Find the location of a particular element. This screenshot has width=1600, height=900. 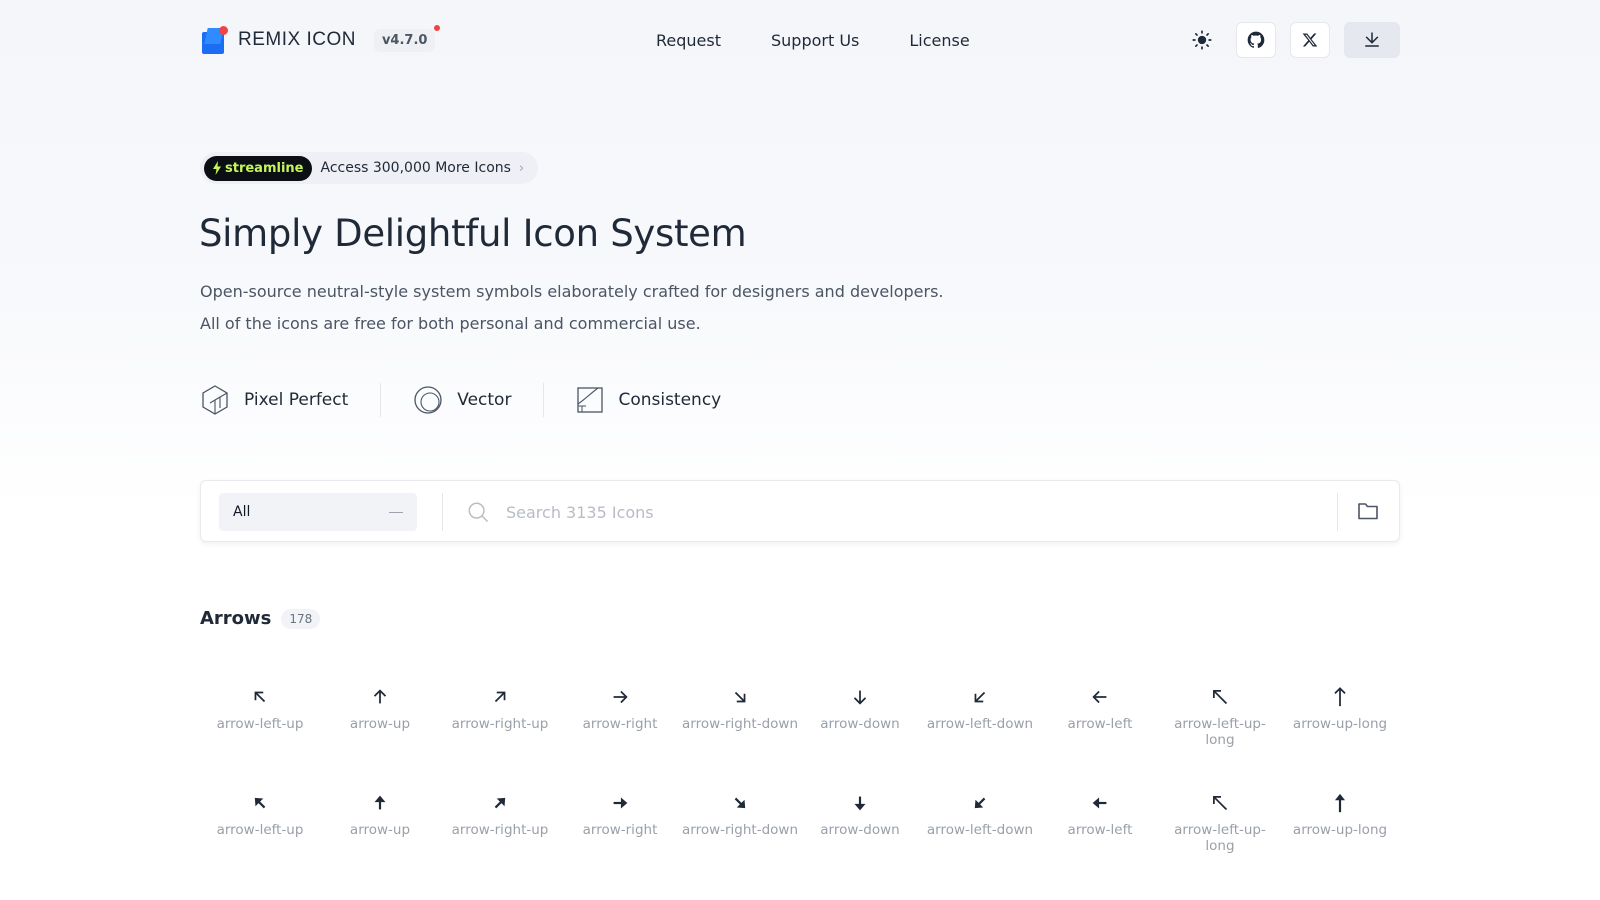

streamline-logo-icon is located at coordinates (217, 168).